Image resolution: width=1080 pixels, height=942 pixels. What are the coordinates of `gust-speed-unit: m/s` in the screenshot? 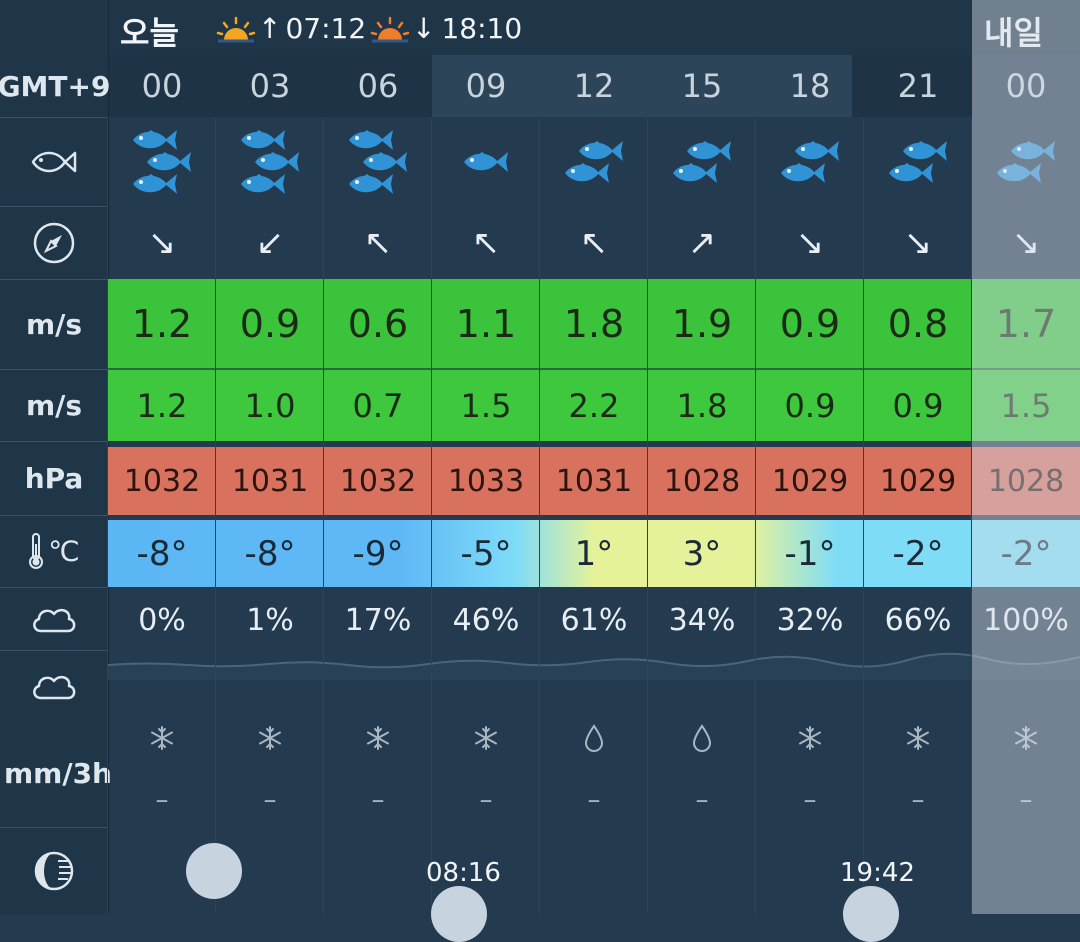 It's located at (54, 405).